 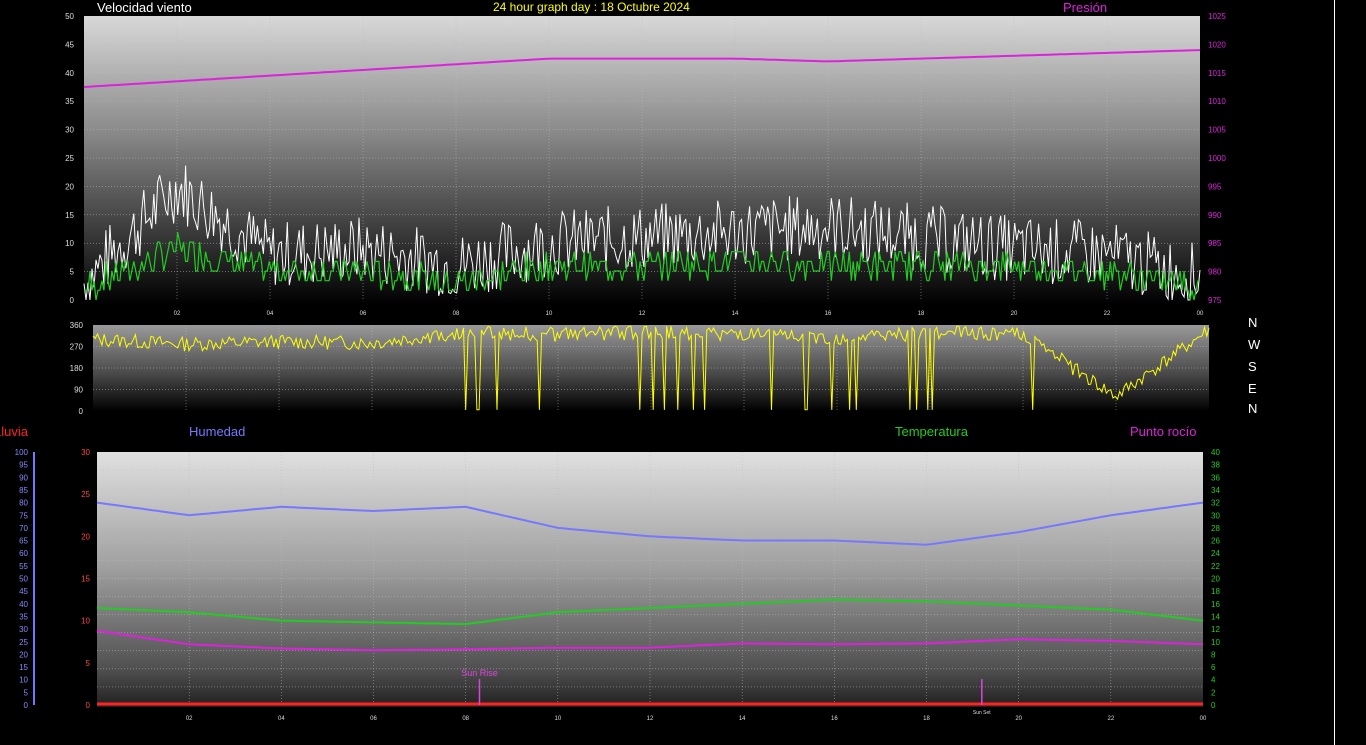 I want to click on pressure-y-tick: 980, so click(x=1215, y=272).